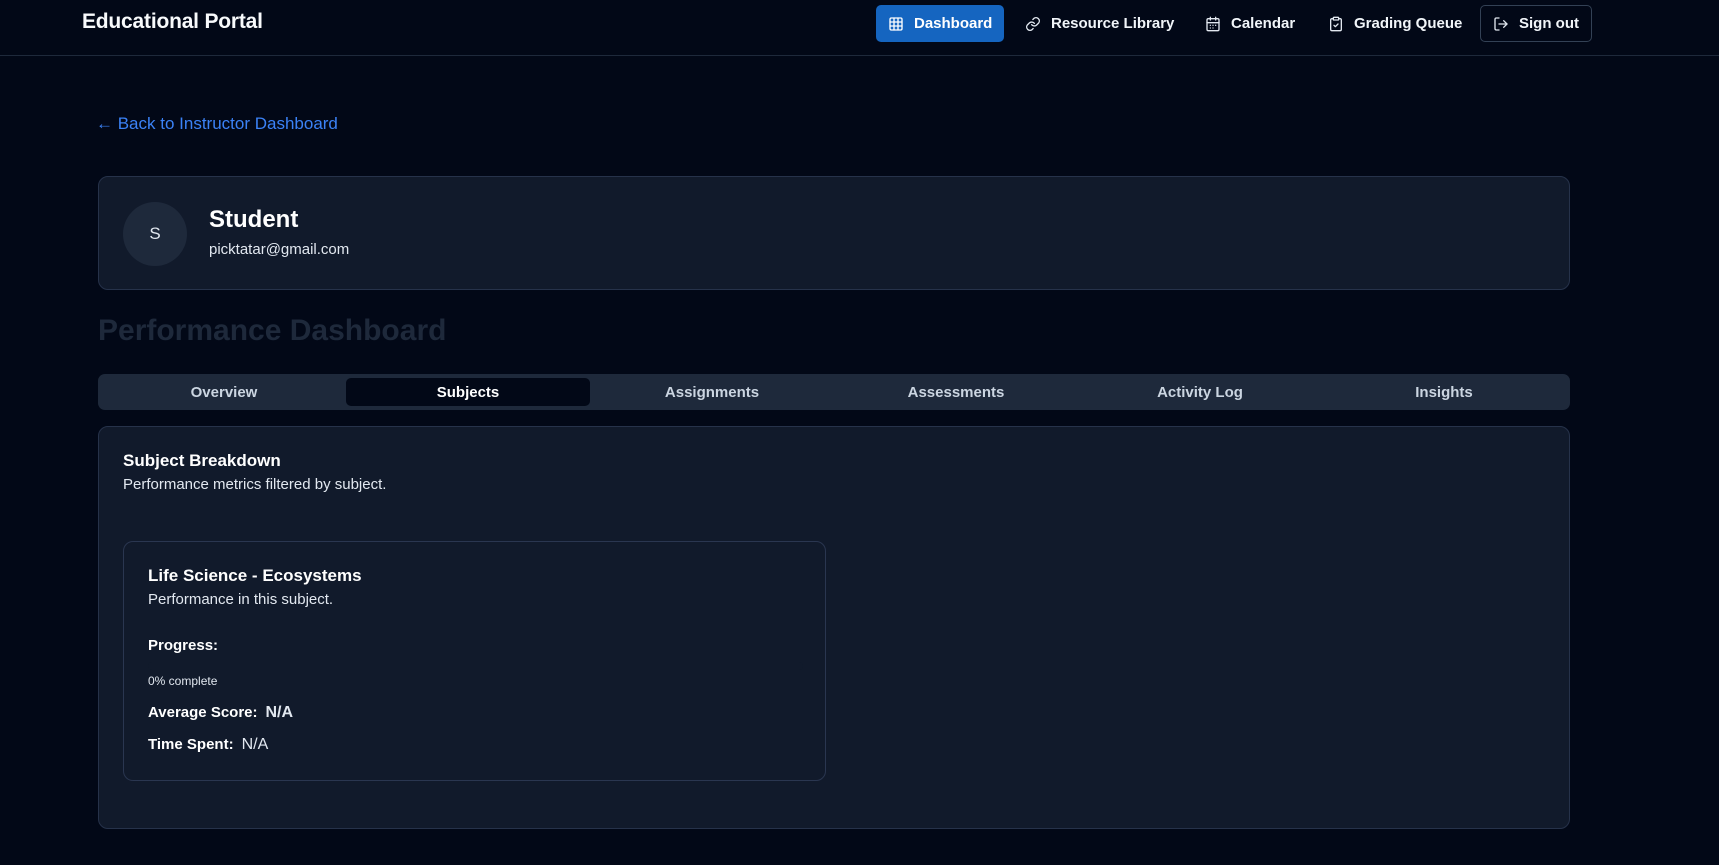 This screenshot has width=1719, height=865. What do you see at coordinates (255, 484) in the screenshot?
I see `subject-breakdown-subtitle: Performance metrics filtered by subject.` at bounding box center [255, 484].